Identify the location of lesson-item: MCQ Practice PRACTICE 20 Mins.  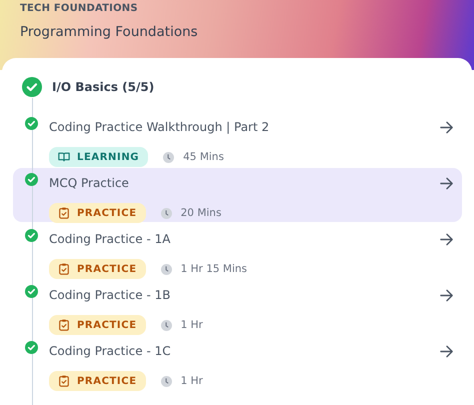
(237, 195).